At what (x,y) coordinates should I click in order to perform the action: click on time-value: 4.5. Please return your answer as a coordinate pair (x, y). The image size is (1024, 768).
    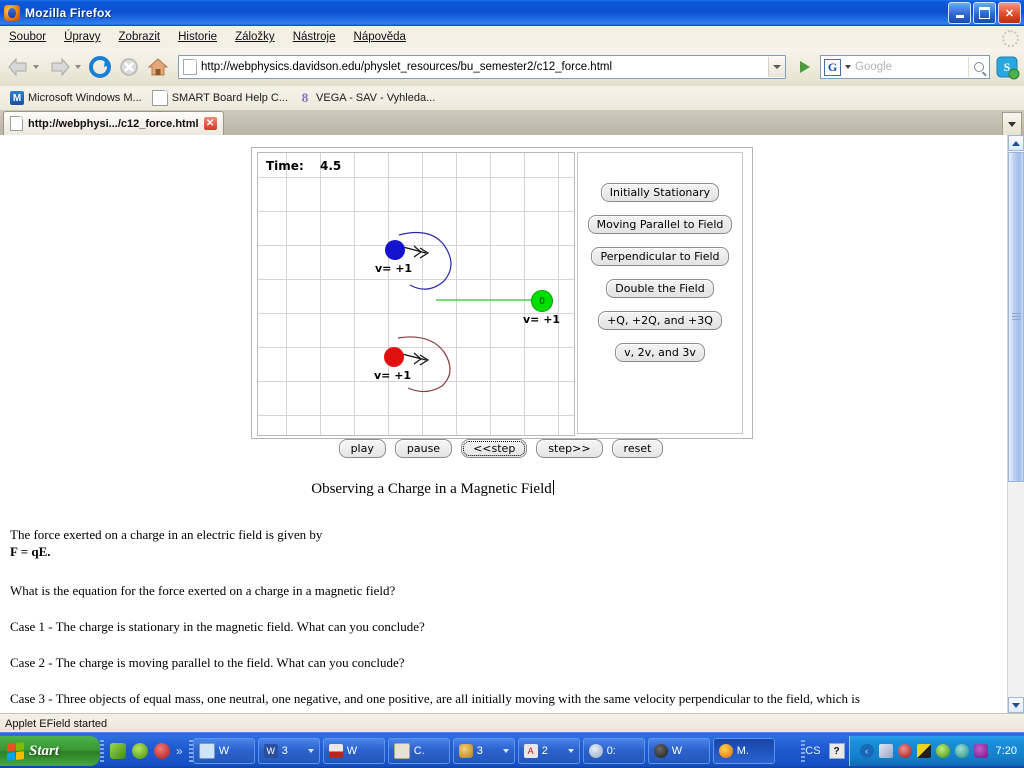
    Looking at the image, I should click on (331, 166).